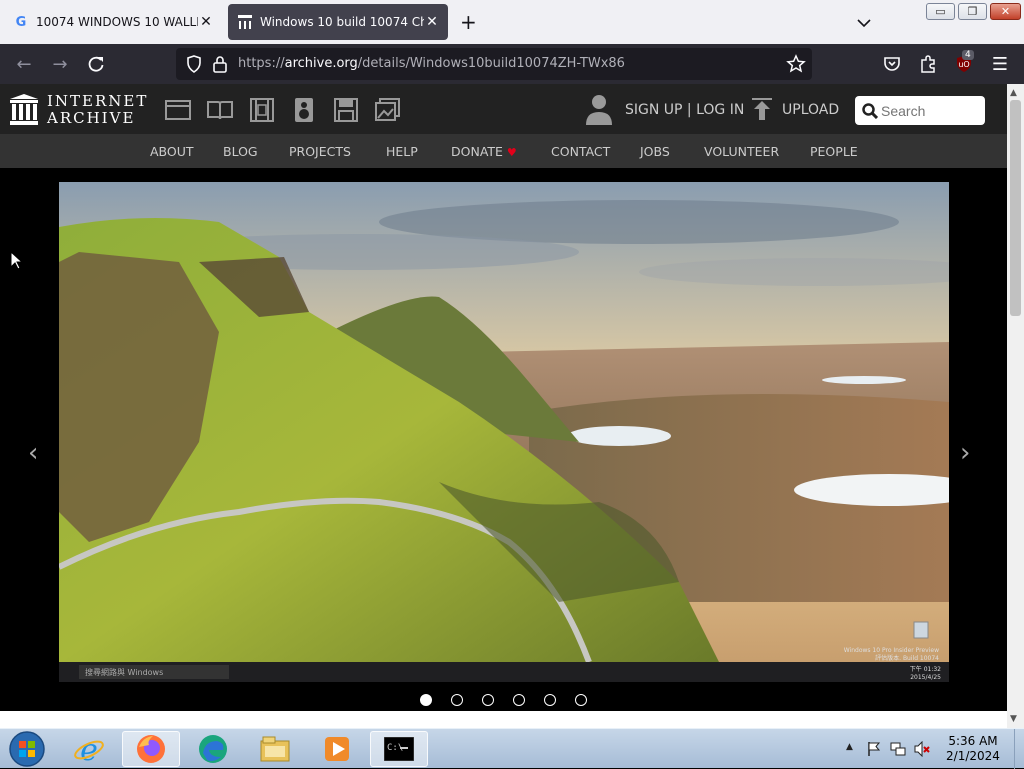 Image resolution: width=1024 pixels, height=769 pixels. I want to click on web-icon, so click(178, 110).